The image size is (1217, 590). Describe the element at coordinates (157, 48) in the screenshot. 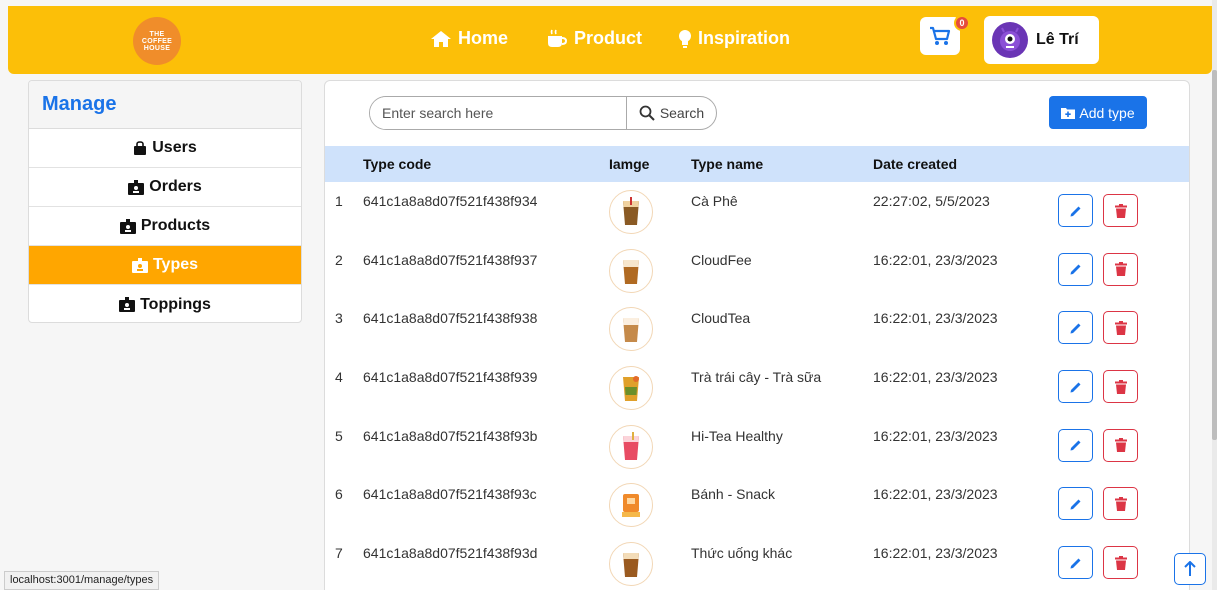

I see `logo-line: HOUSE` at that location.